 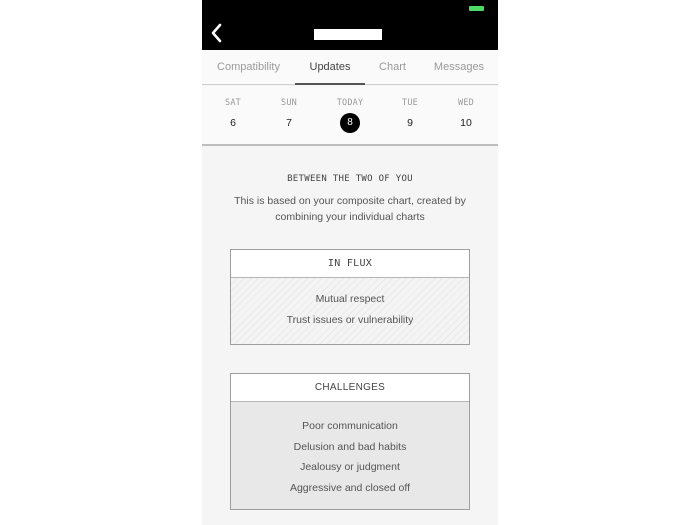 I want to click on tab-chart: Chart, so click(x=392, y=67).